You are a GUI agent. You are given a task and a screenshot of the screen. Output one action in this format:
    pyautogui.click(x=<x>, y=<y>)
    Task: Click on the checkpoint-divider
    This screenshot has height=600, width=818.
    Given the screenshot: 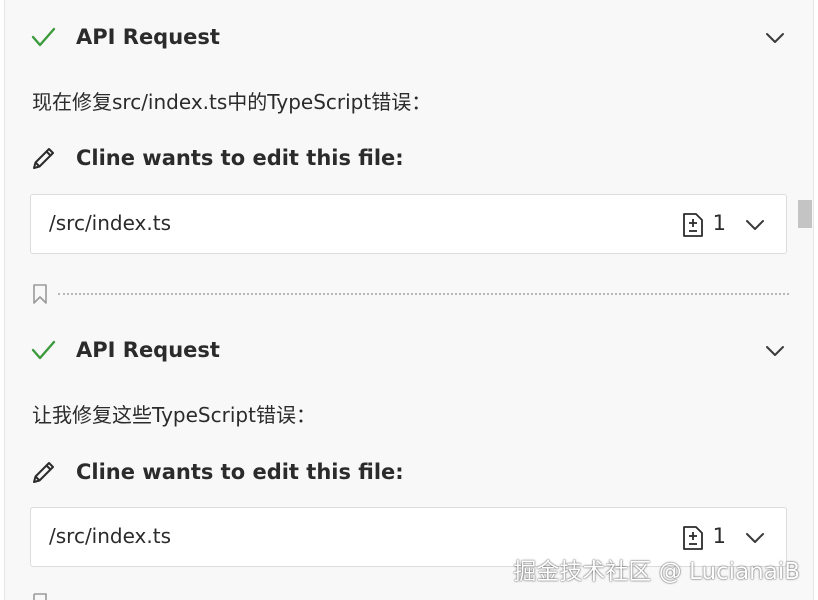 What is the action you would take?
    pyautogui.click(x=410, y=294)
    